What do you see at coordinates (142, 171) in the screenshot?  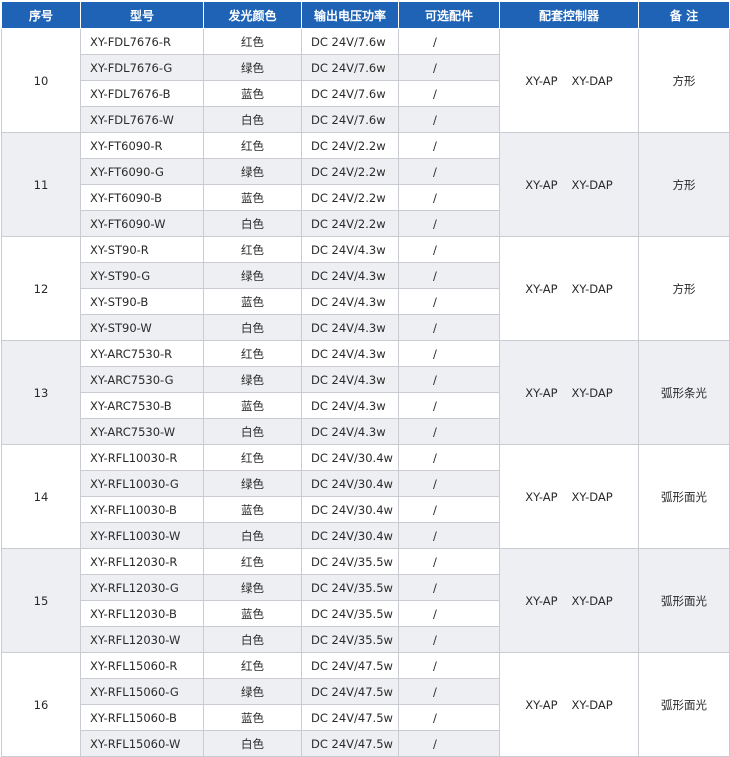 I see `model-cell: XY-FT6090-G` at bounding box center [142, 171].